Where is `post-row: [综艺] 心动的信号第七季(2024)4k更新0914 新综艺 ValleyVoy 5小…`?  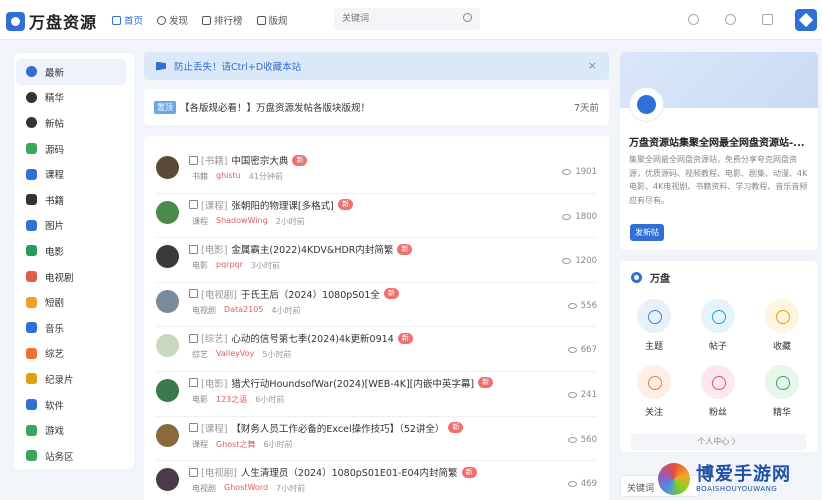
post-row: [综艺] 心动的信号第七季(2024)4k更新0914 新综艺 ValleyVoy 5小… is located at coordinates (376, 349).